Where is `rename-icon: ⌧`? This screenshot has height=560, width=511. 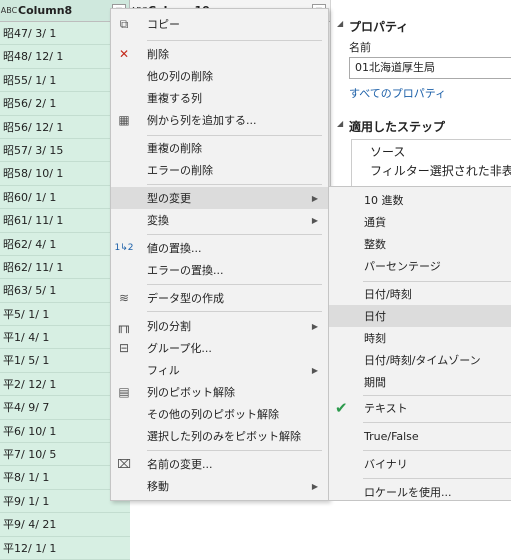
rename-icon: ⌧ is located at coordinates (124, 464).